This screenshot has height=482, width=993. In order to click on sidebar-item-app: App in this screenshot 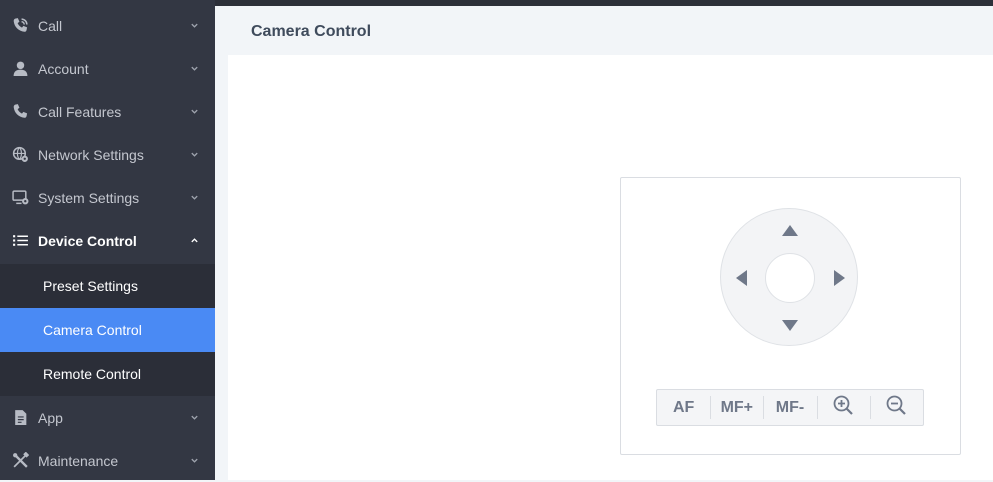, I will do `click(107, 417)`.